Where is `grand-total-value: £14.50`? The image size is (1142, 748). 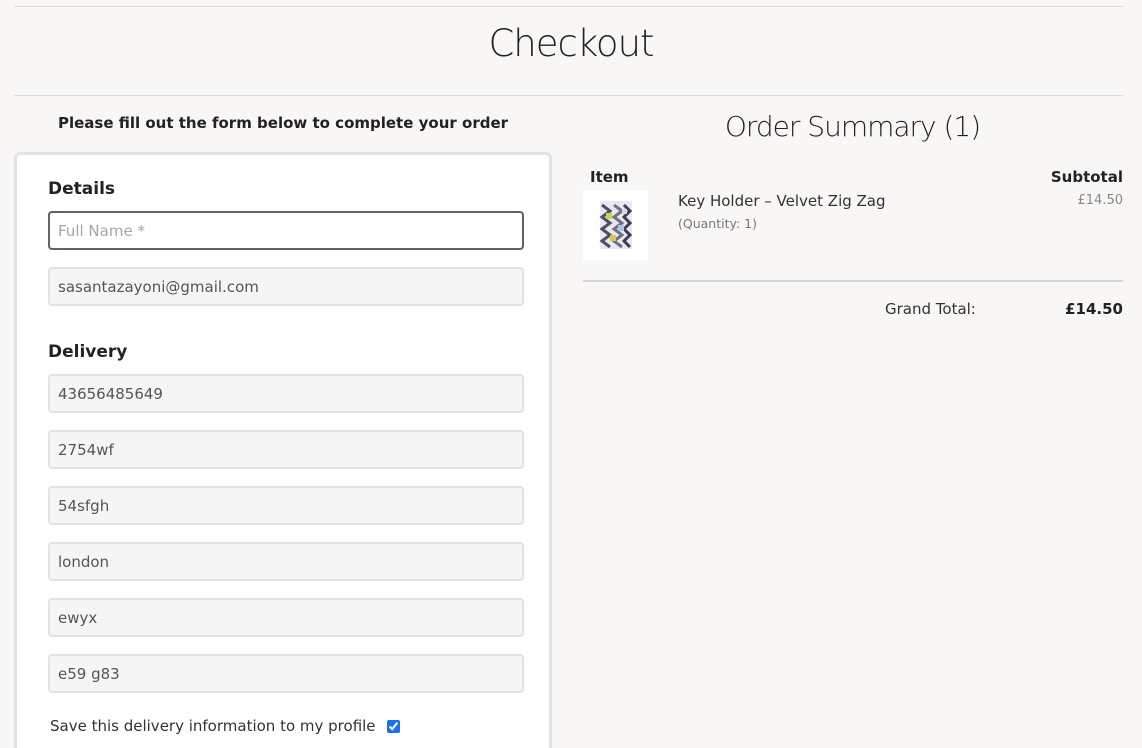
grand-total-value: £14.50 is located at coordinates (1094, 309).